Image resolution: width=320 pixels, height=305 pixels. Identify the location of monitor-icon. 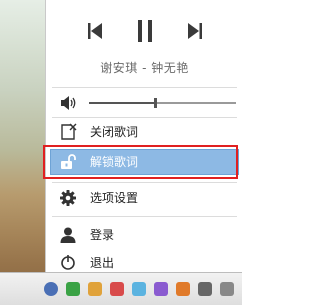
(205, 289).